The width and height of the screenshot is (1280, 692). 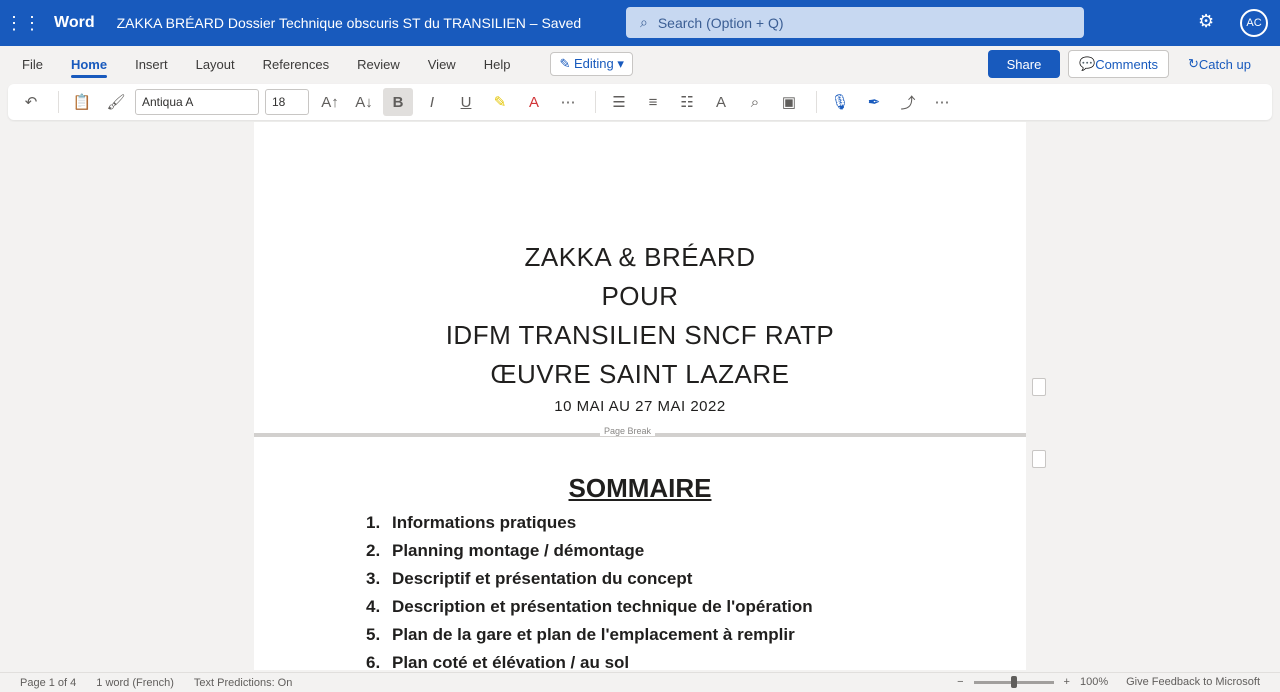 I want to click on cover-date: 10 MAI AU 27 MAI 2022, so click(x=640, y=406).